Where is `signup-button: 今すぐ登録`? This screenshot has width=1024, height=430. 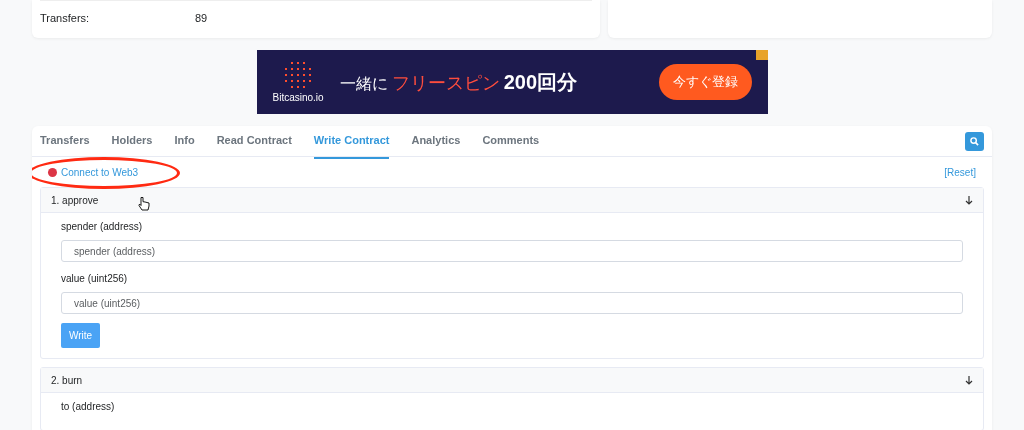
signup-button: 今すぐ登録 is located at coordinates (705, 82).